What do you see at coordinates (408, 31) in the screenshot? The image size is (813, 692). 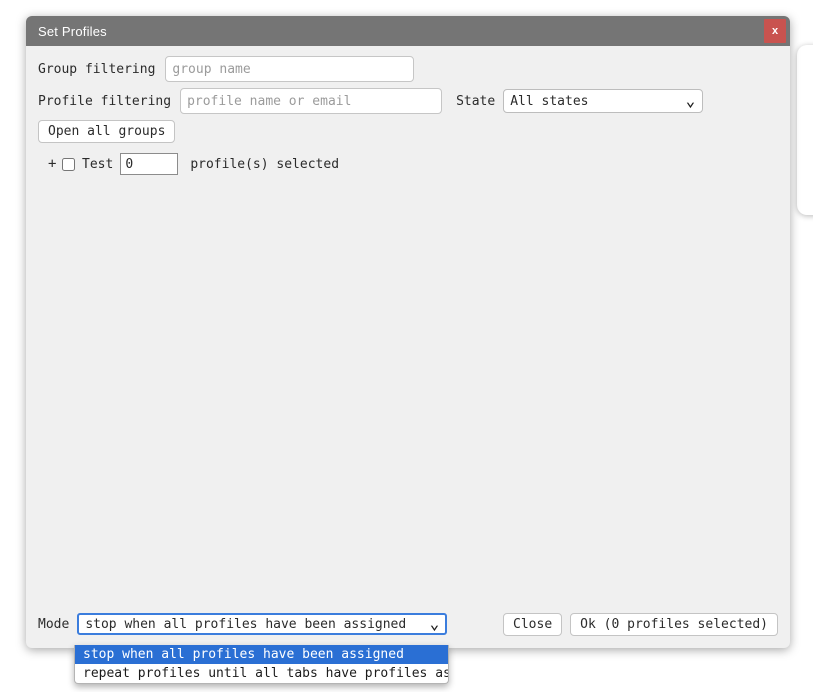 I see `dialog-titlebar: Set Profiles x` at bounding box center [408, 31].